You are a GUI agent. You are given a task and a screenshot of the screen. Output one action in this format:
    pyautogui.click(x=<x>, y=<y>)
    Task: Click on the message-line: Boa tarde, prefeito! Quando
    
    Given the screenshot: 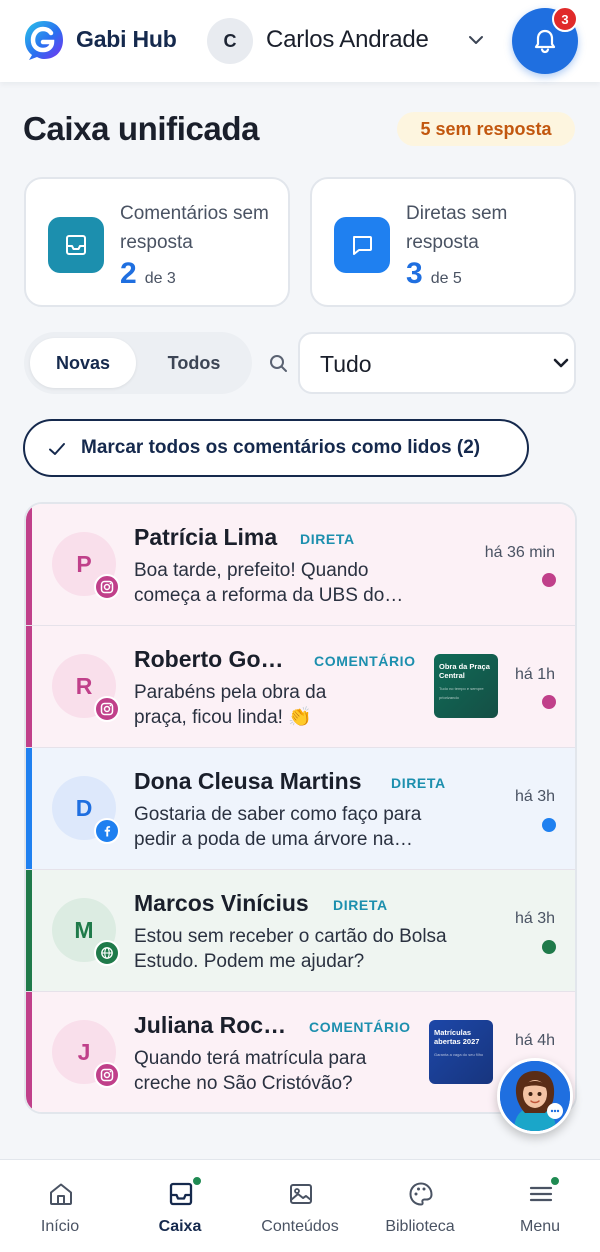 What is the action you would take?
    pyautogui.click(x=251, y=570)
    